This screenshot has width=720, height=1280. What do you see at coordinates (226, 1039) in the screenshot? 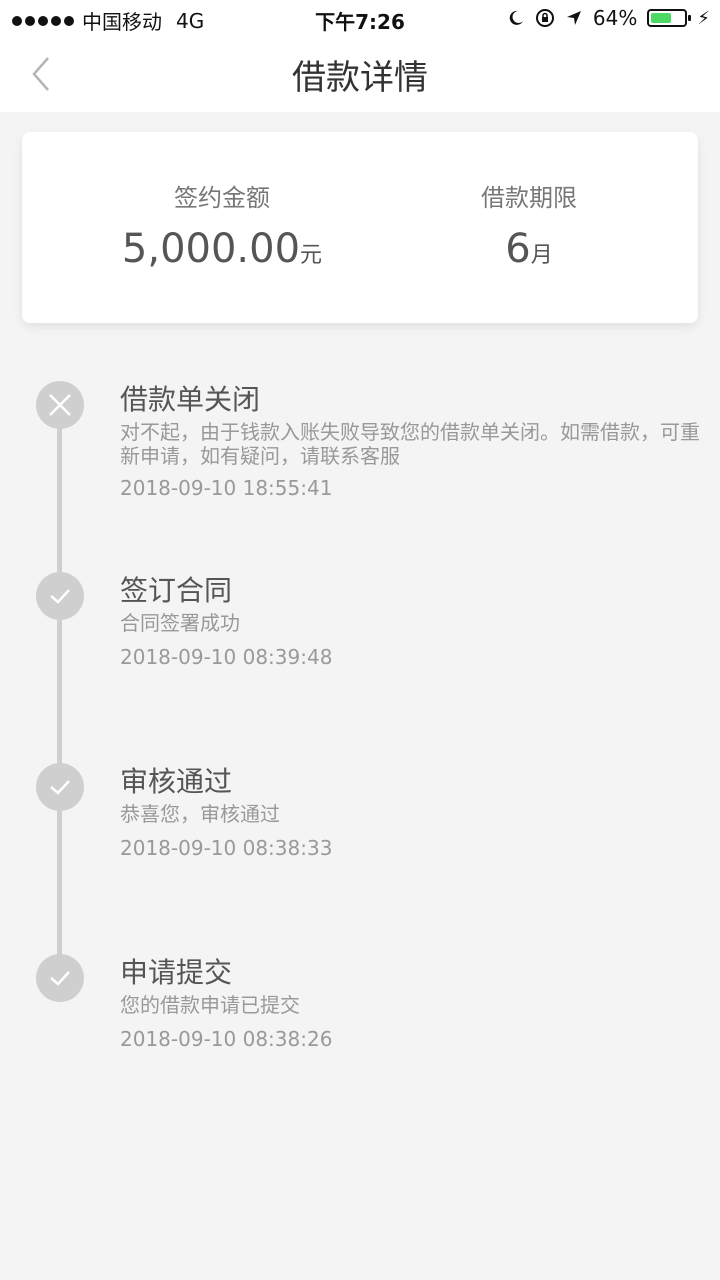
I see `timeline-item-time: 2018-09-10 08:38:26` at bounding box center [226, 1039].